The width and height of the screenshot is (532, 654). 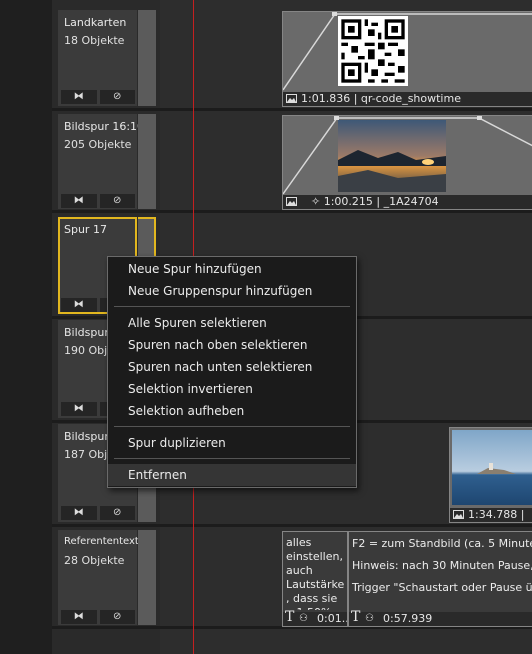 I want to click on clip-caption-text: 1:01.836 | qr-code_showtime, so click(x=381, y=98).